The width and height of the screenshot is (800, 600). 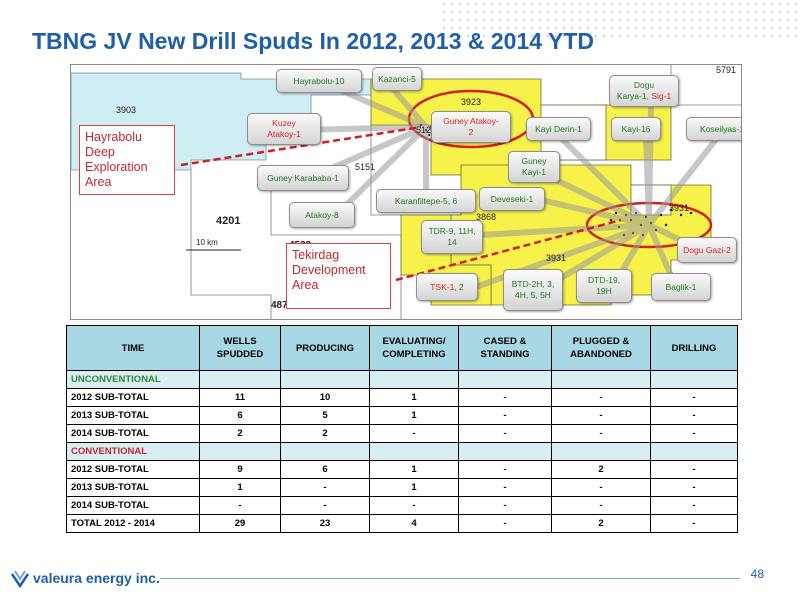 I want to click on table-row: 2012 SUB-TOTAL 9 6 1-2-, so click(x=402, y=469).